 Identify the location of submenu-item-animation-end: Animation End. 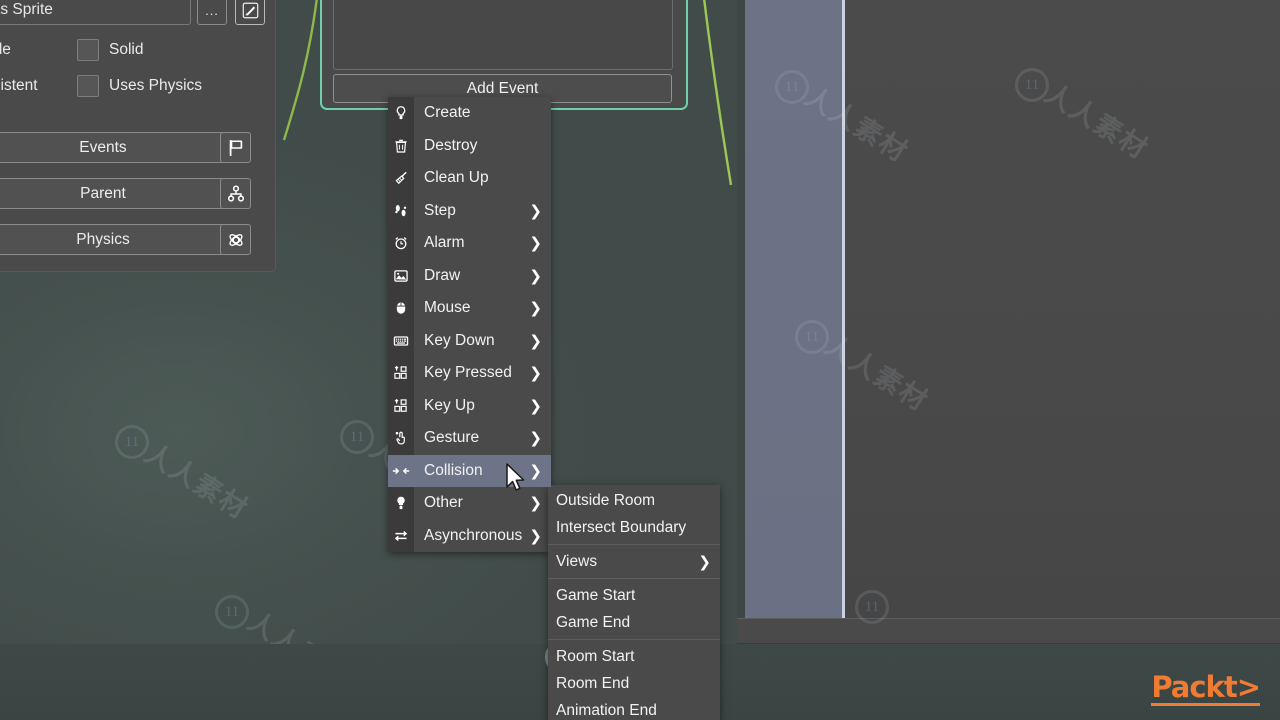
(634, 708).